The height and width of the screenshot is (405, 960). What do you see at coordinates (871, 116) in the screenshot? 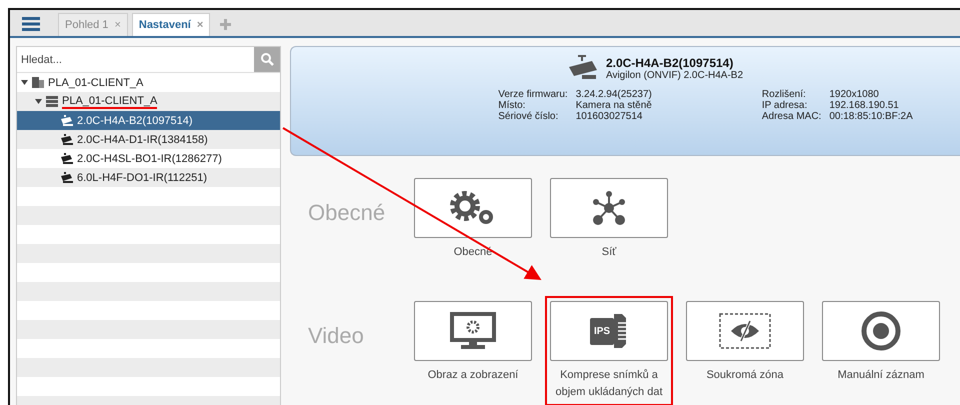
I see `info-value: 00:18:85:10:BF:2A` at bounding box center [871, 116].